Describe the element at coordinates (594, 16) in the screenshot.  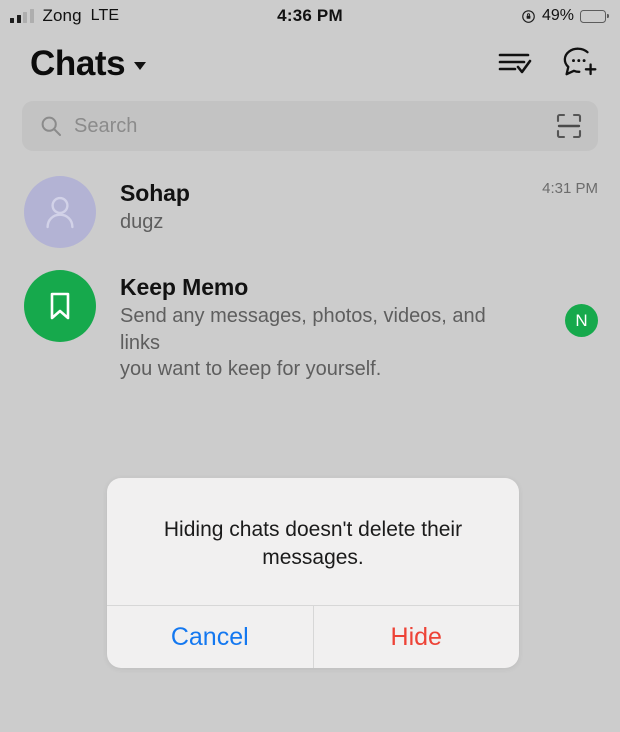
I see `battery-icon` at that location.